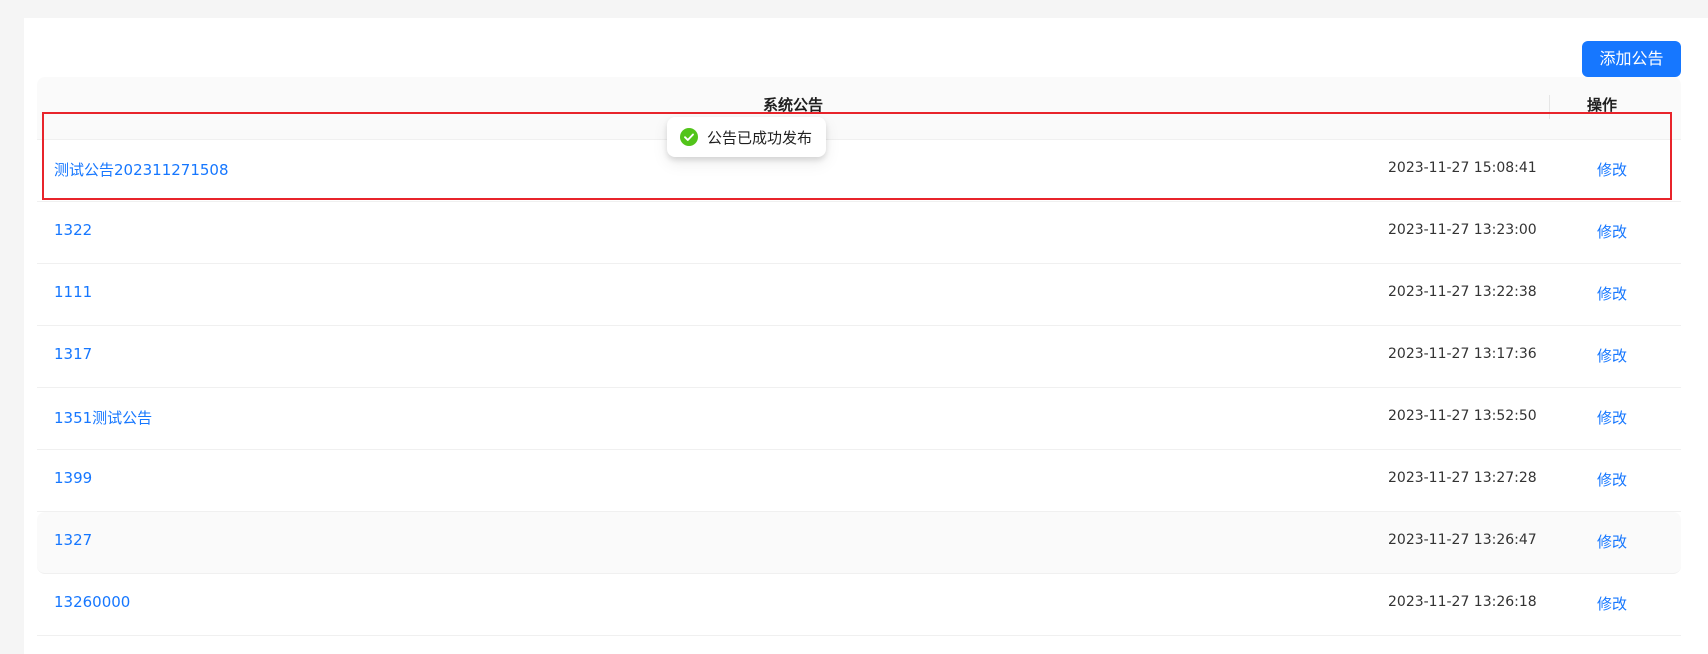 This screenshot has height=654, width=1708. What do you see at coordinates (859, 543) in the screenshot?
I see `table-row: 1327 2023-11-27 13:26:47 修改` at bounding box center [859, 543].